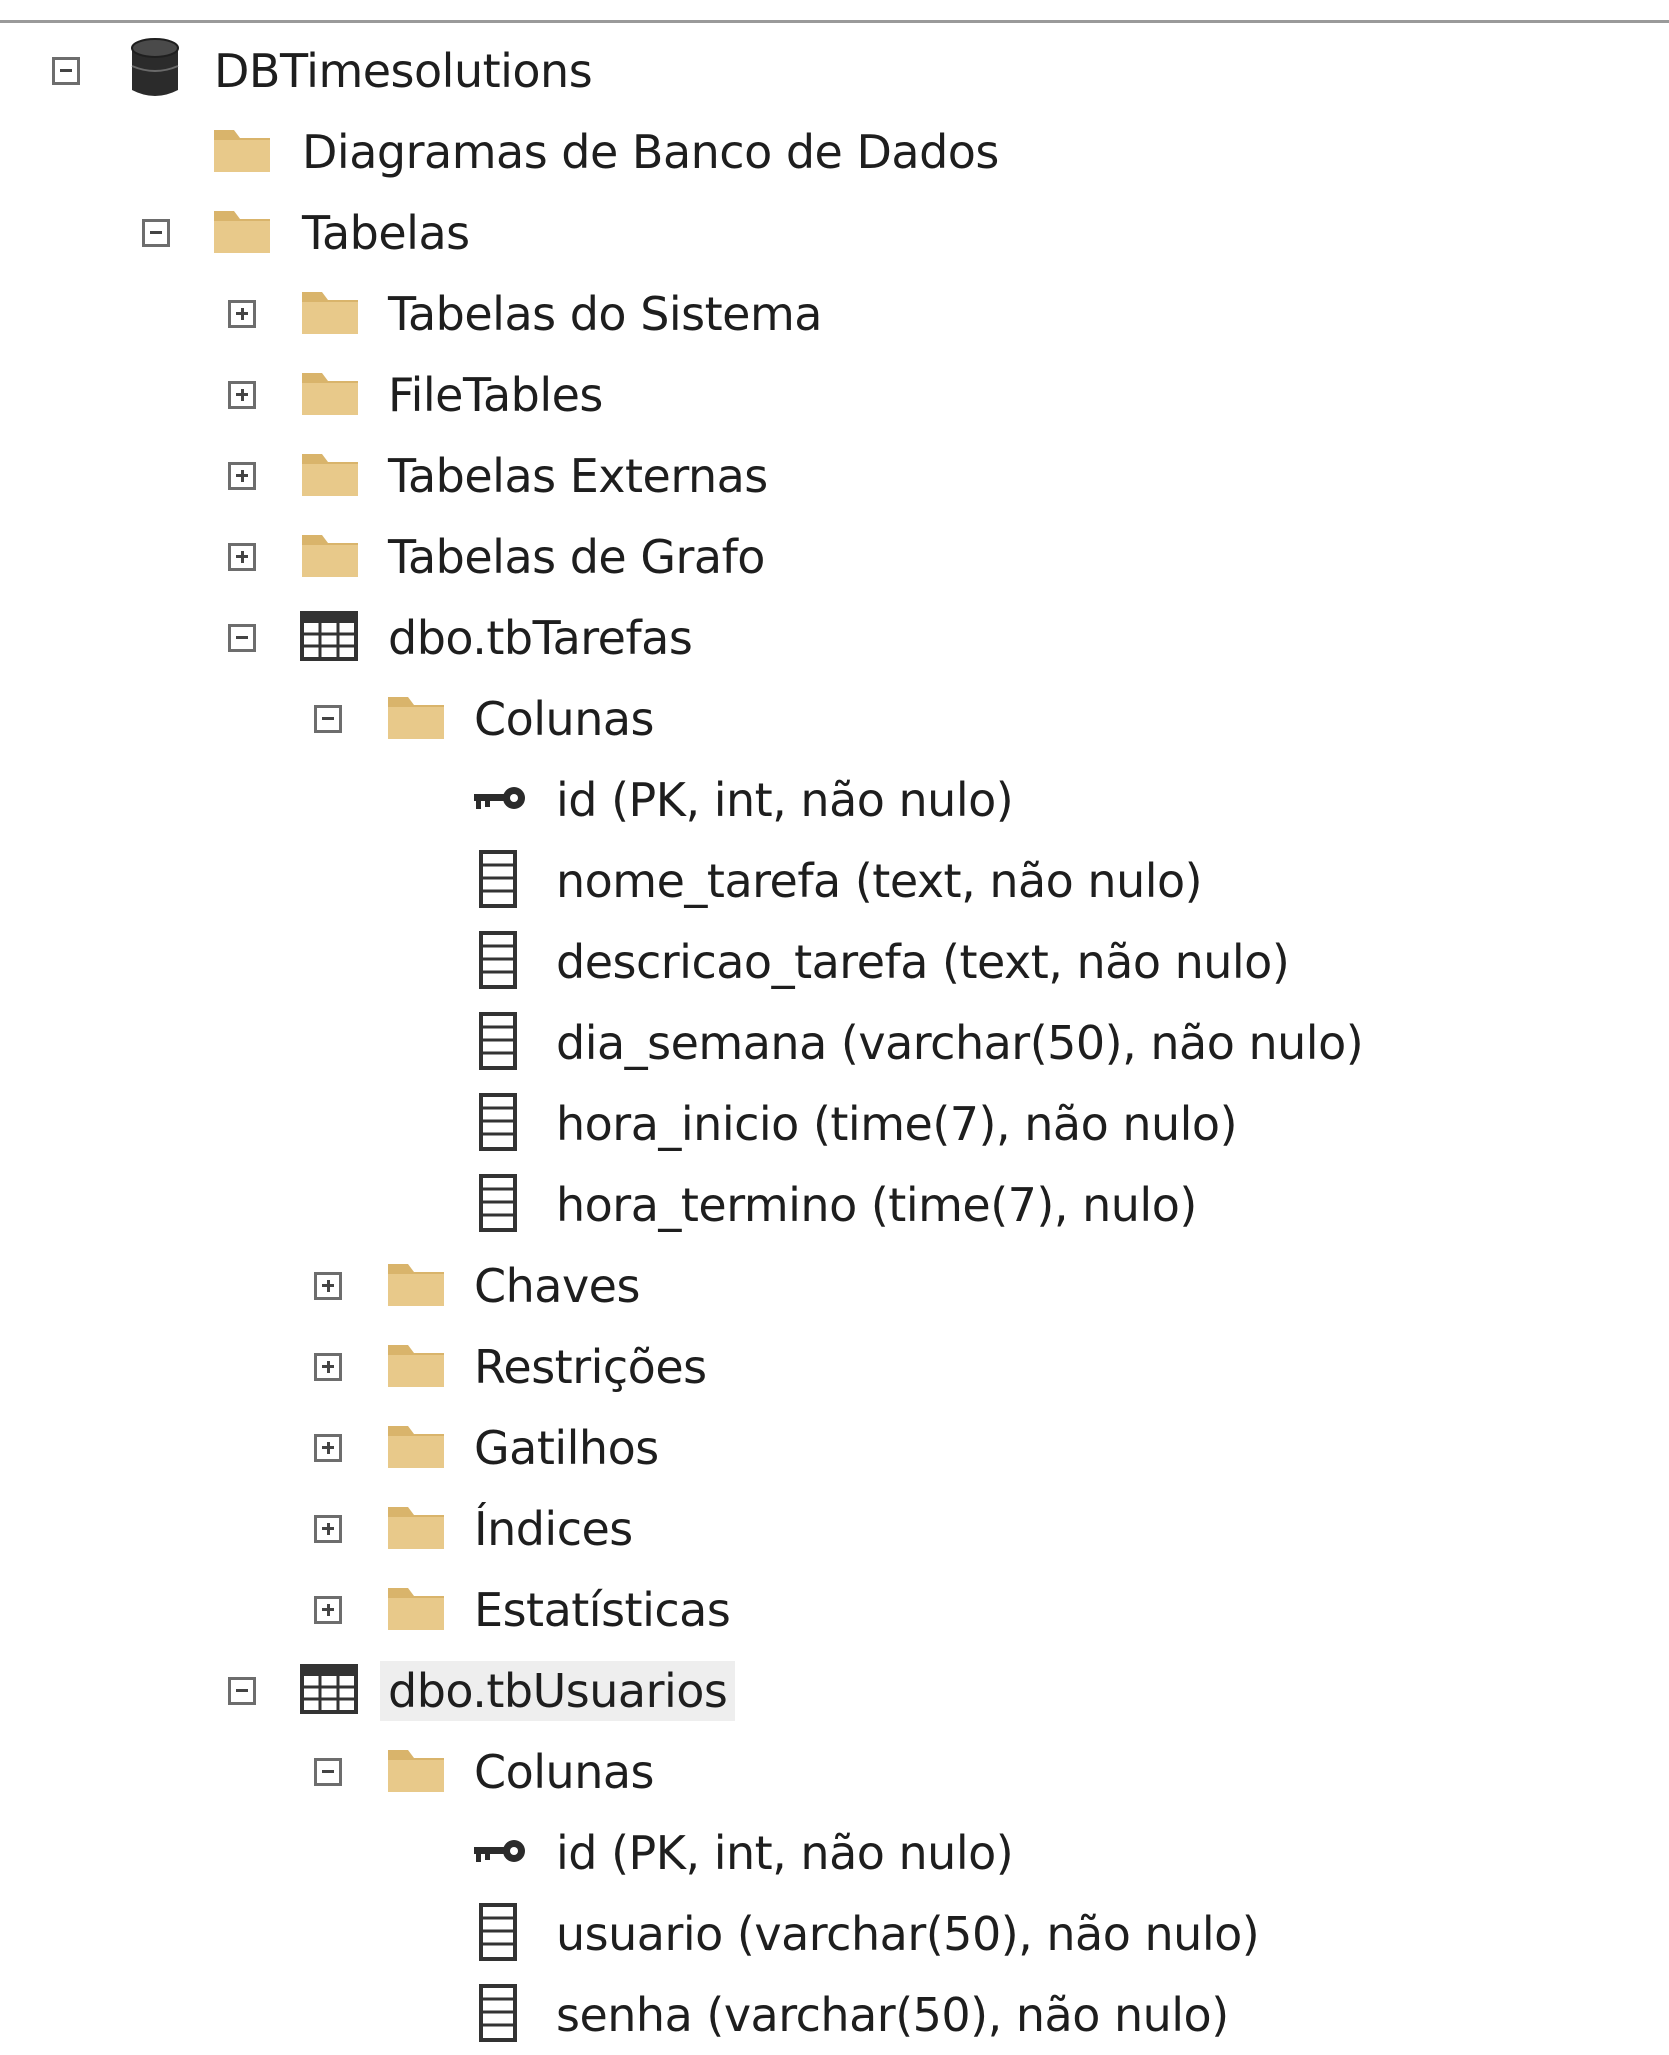 This screenshot has height=2055, width=1669. I want to click on column-item: nome_tarefa (text, não nulo), so click(834, 880).